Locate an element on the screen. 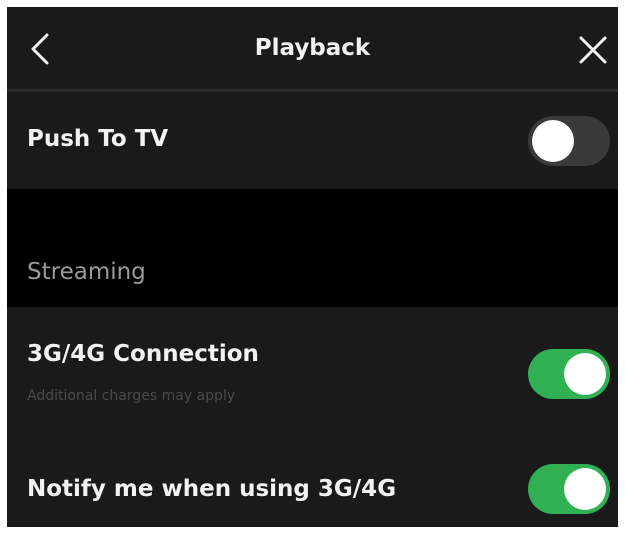 Image resolution: width=625 pixels, height=534 pixels. connection-label: 3G/4G Connection is located at coordinates (143, 354).